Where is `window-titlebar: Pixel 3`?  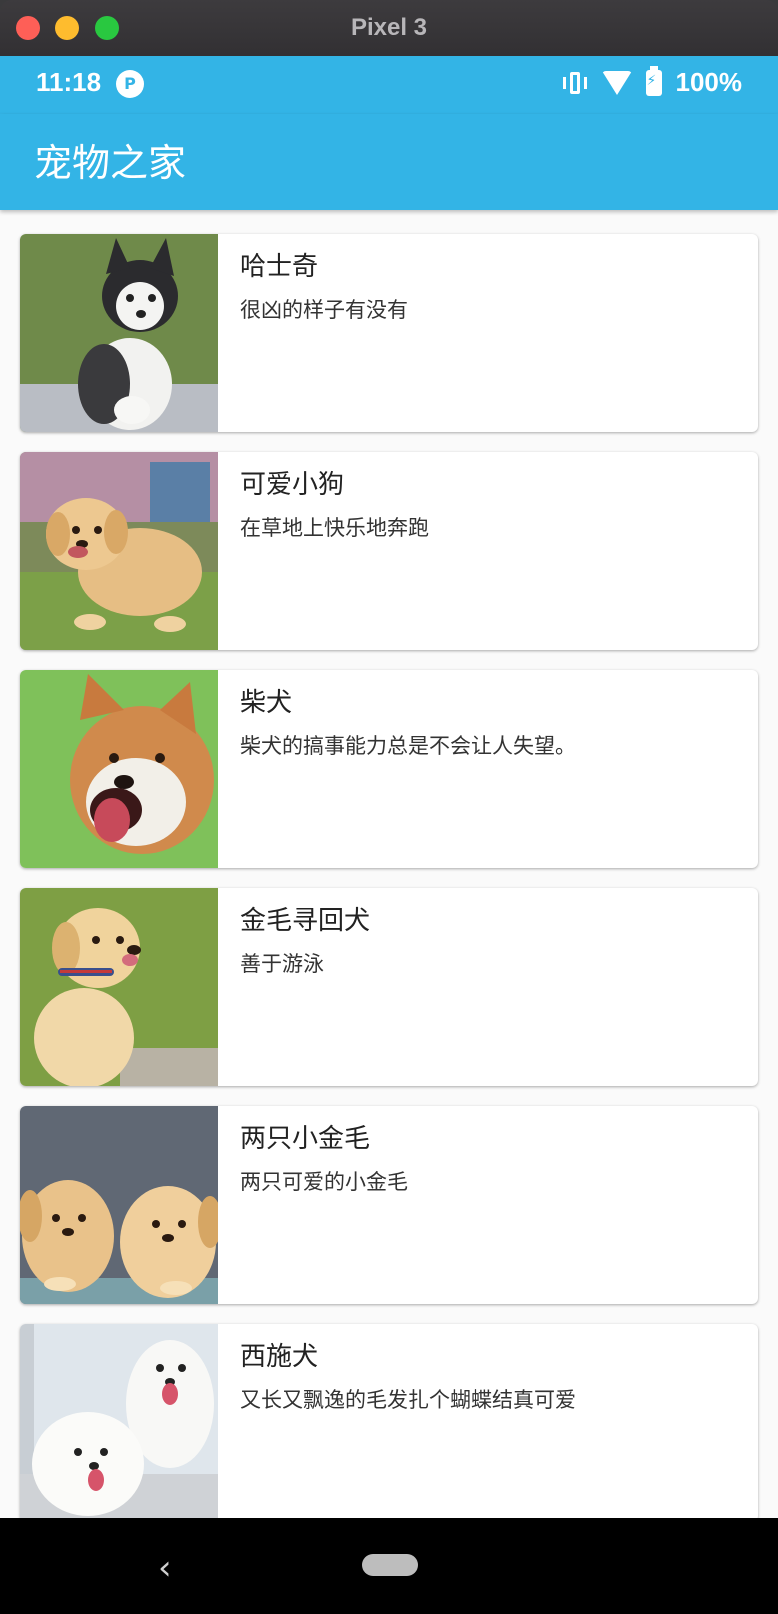
window-titlebar: Pixel 3 is located at coordinates (389, 28).